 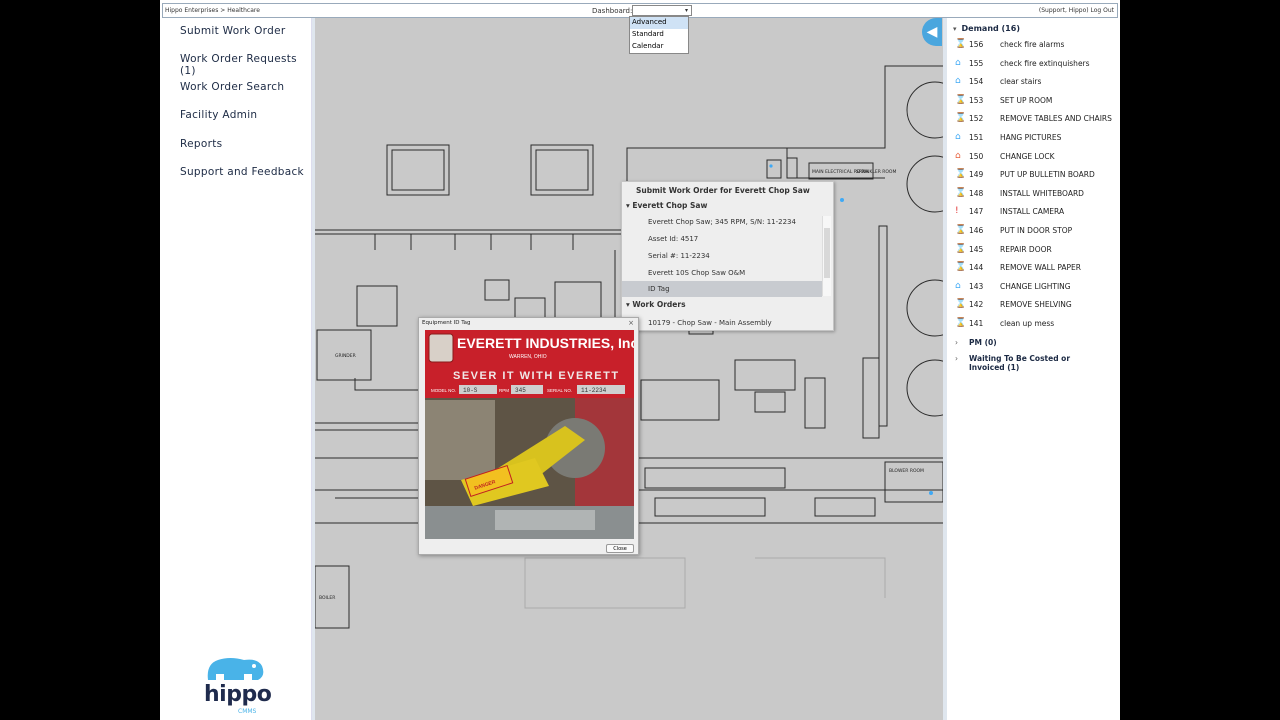 What do you see at coordinates (1037, 46) in the screenshot?
I see `work-order-row: ⌛ 156 check fire alarms` at bounding box center [1037, 46].